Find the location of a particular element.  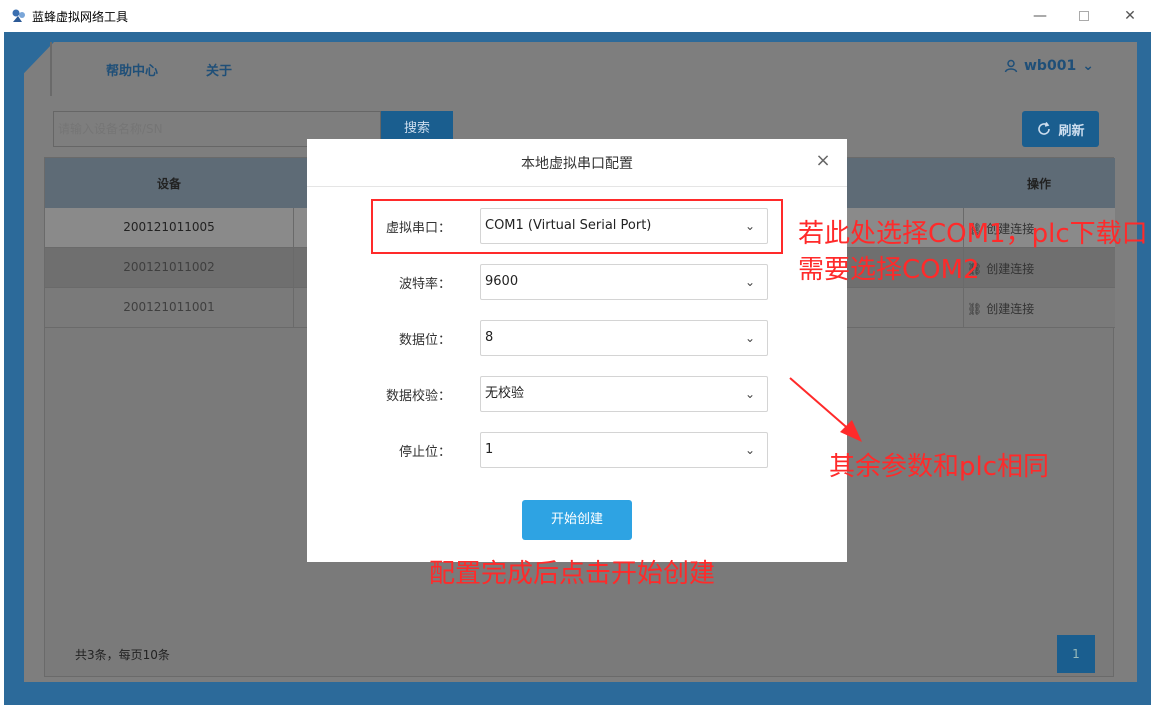

minimize-icon: — is located at coordinates (1040, 16).